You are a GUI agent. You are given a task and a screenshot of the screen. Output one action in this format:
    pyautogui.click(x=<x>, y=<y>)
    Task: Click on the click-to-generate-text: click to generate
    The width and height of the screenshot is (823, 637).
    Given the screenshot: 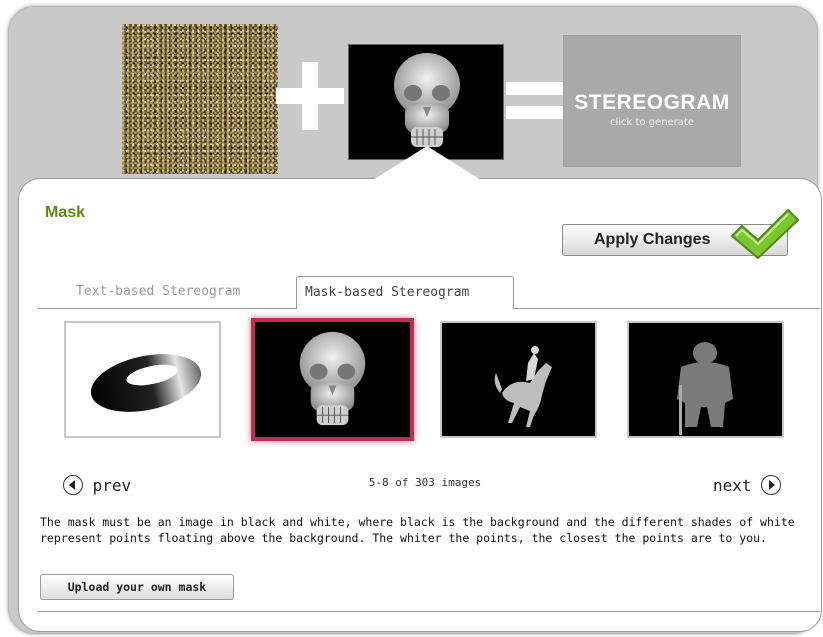 What is the action you would take?
    pyautogui.click(x=652, y=122)
    